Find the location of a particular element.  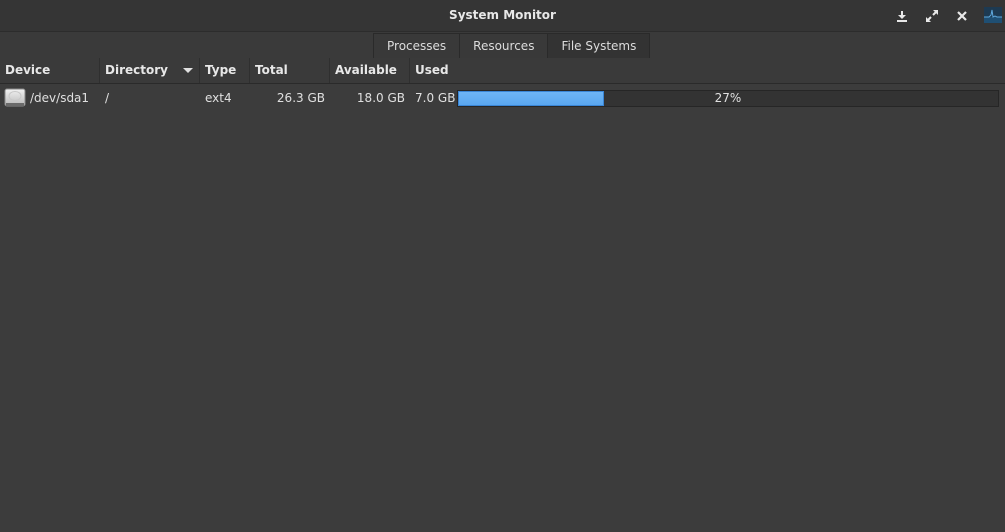

column-header-type: Type is located at coordinates (225, 70).